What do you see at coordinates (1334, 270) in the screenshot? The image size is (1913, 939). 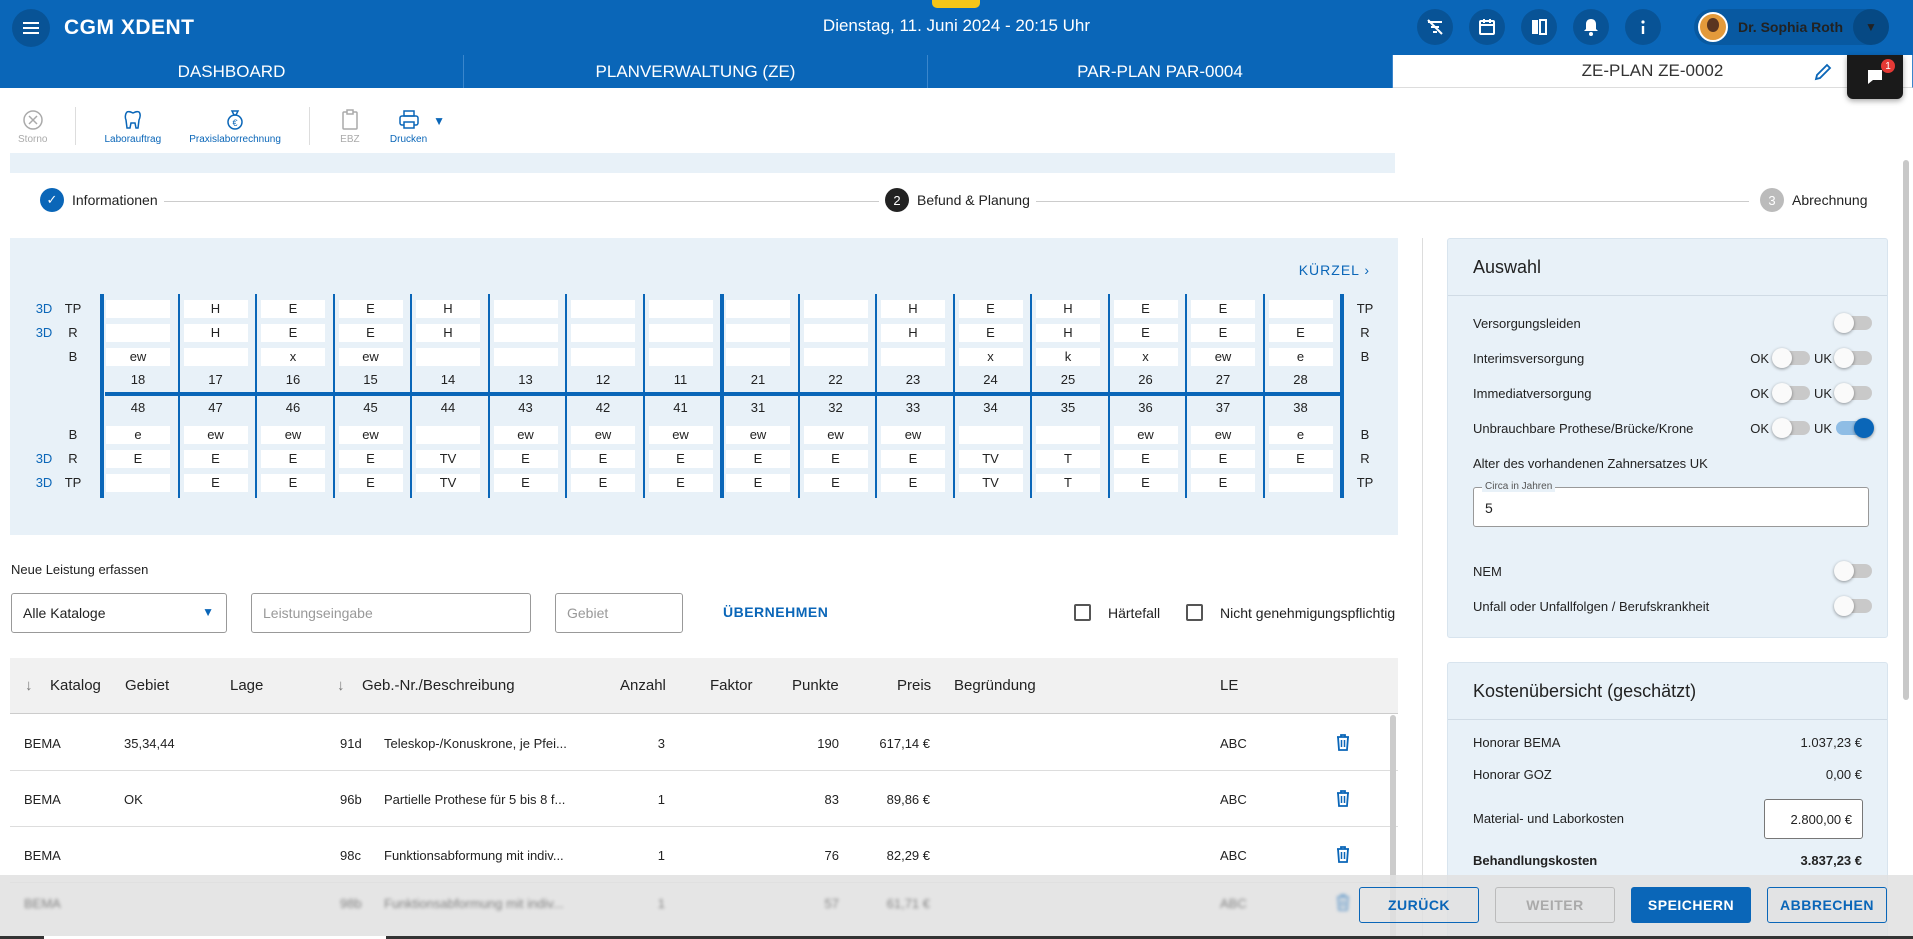 I see `kuerzel-link: KÜRZEL ›` at bounding box center [1334, 270].